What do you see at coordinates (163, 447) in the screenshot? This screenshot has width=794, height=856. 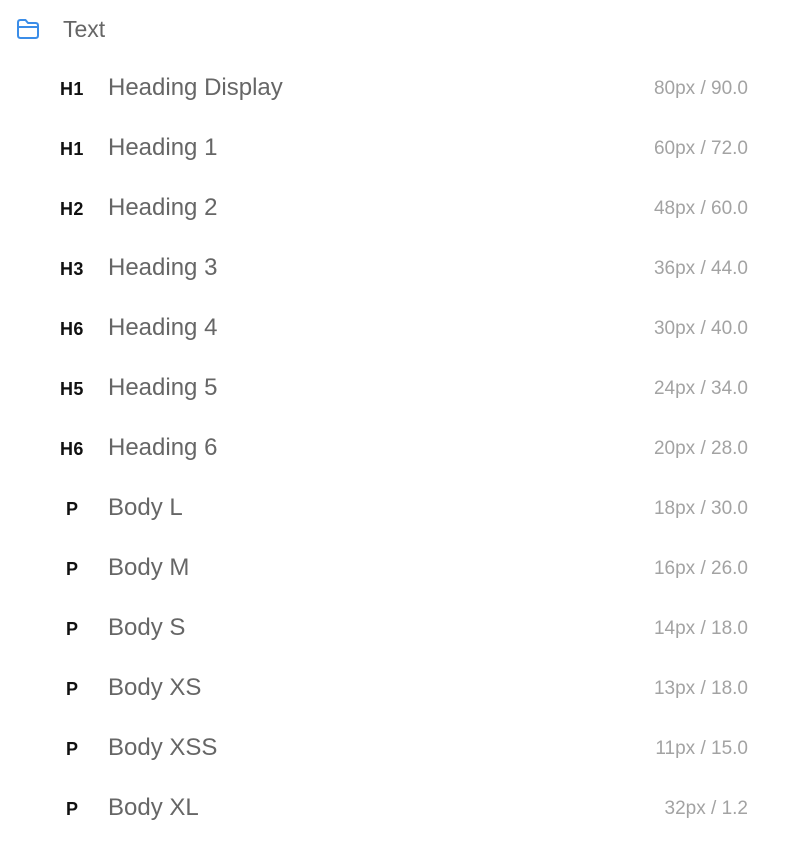 I see `style-name: Heading 6` at bounding box center [163, 447].